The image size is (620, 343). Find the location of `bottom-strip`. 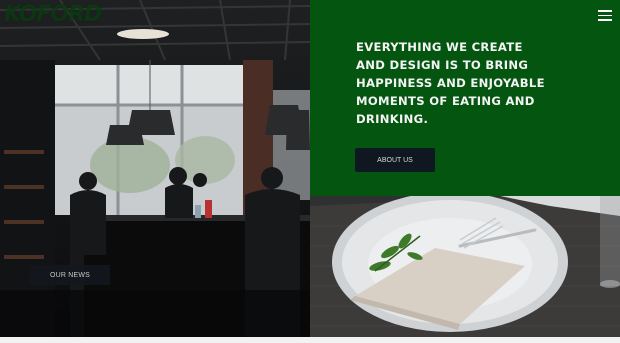

bottom-strip is located at coordinates (310, 340).